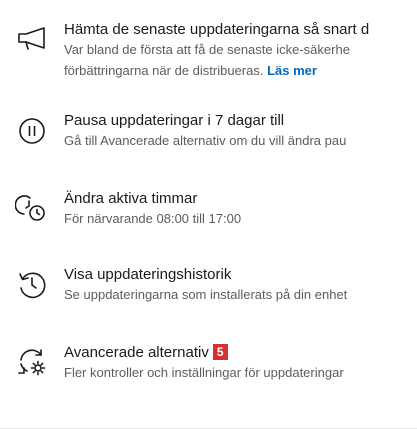 This screenshot has height=429, width=417. Describe the element at coordinates (32, 284) in the screenshot. I see `history-icon` at that location.